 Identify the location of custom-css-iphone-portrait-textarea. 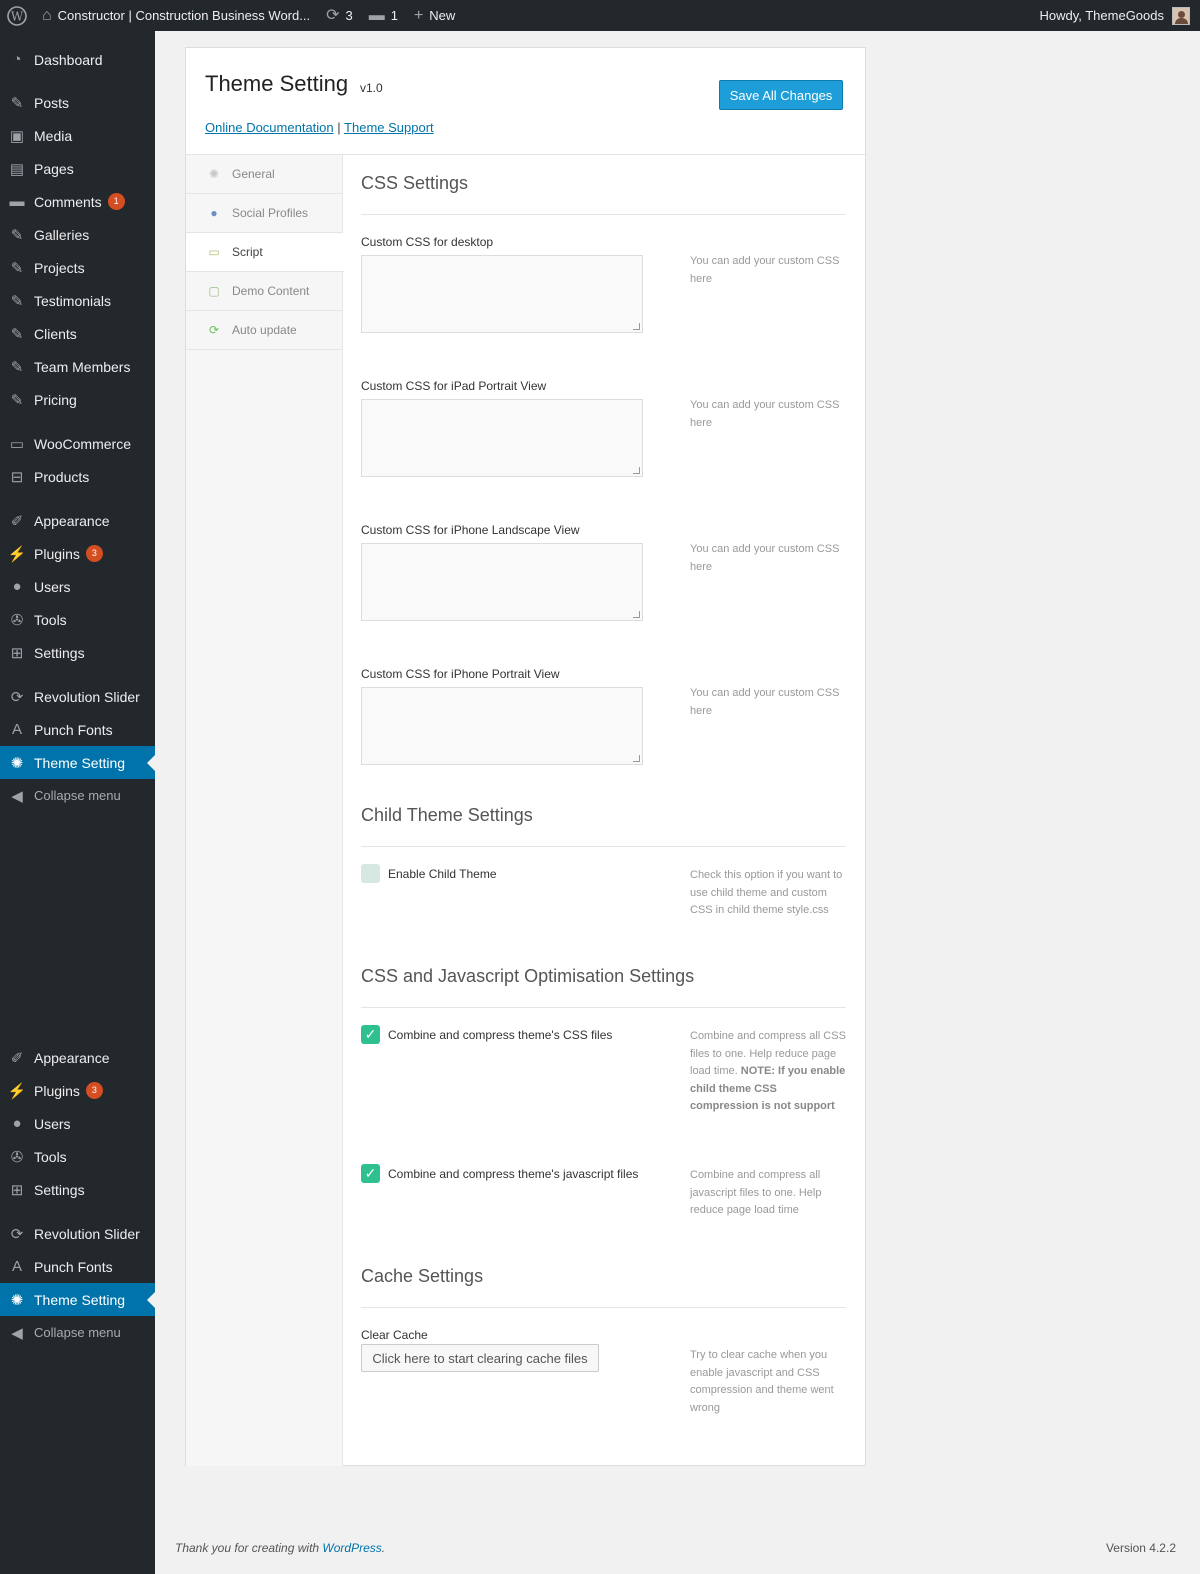
(502, 726).